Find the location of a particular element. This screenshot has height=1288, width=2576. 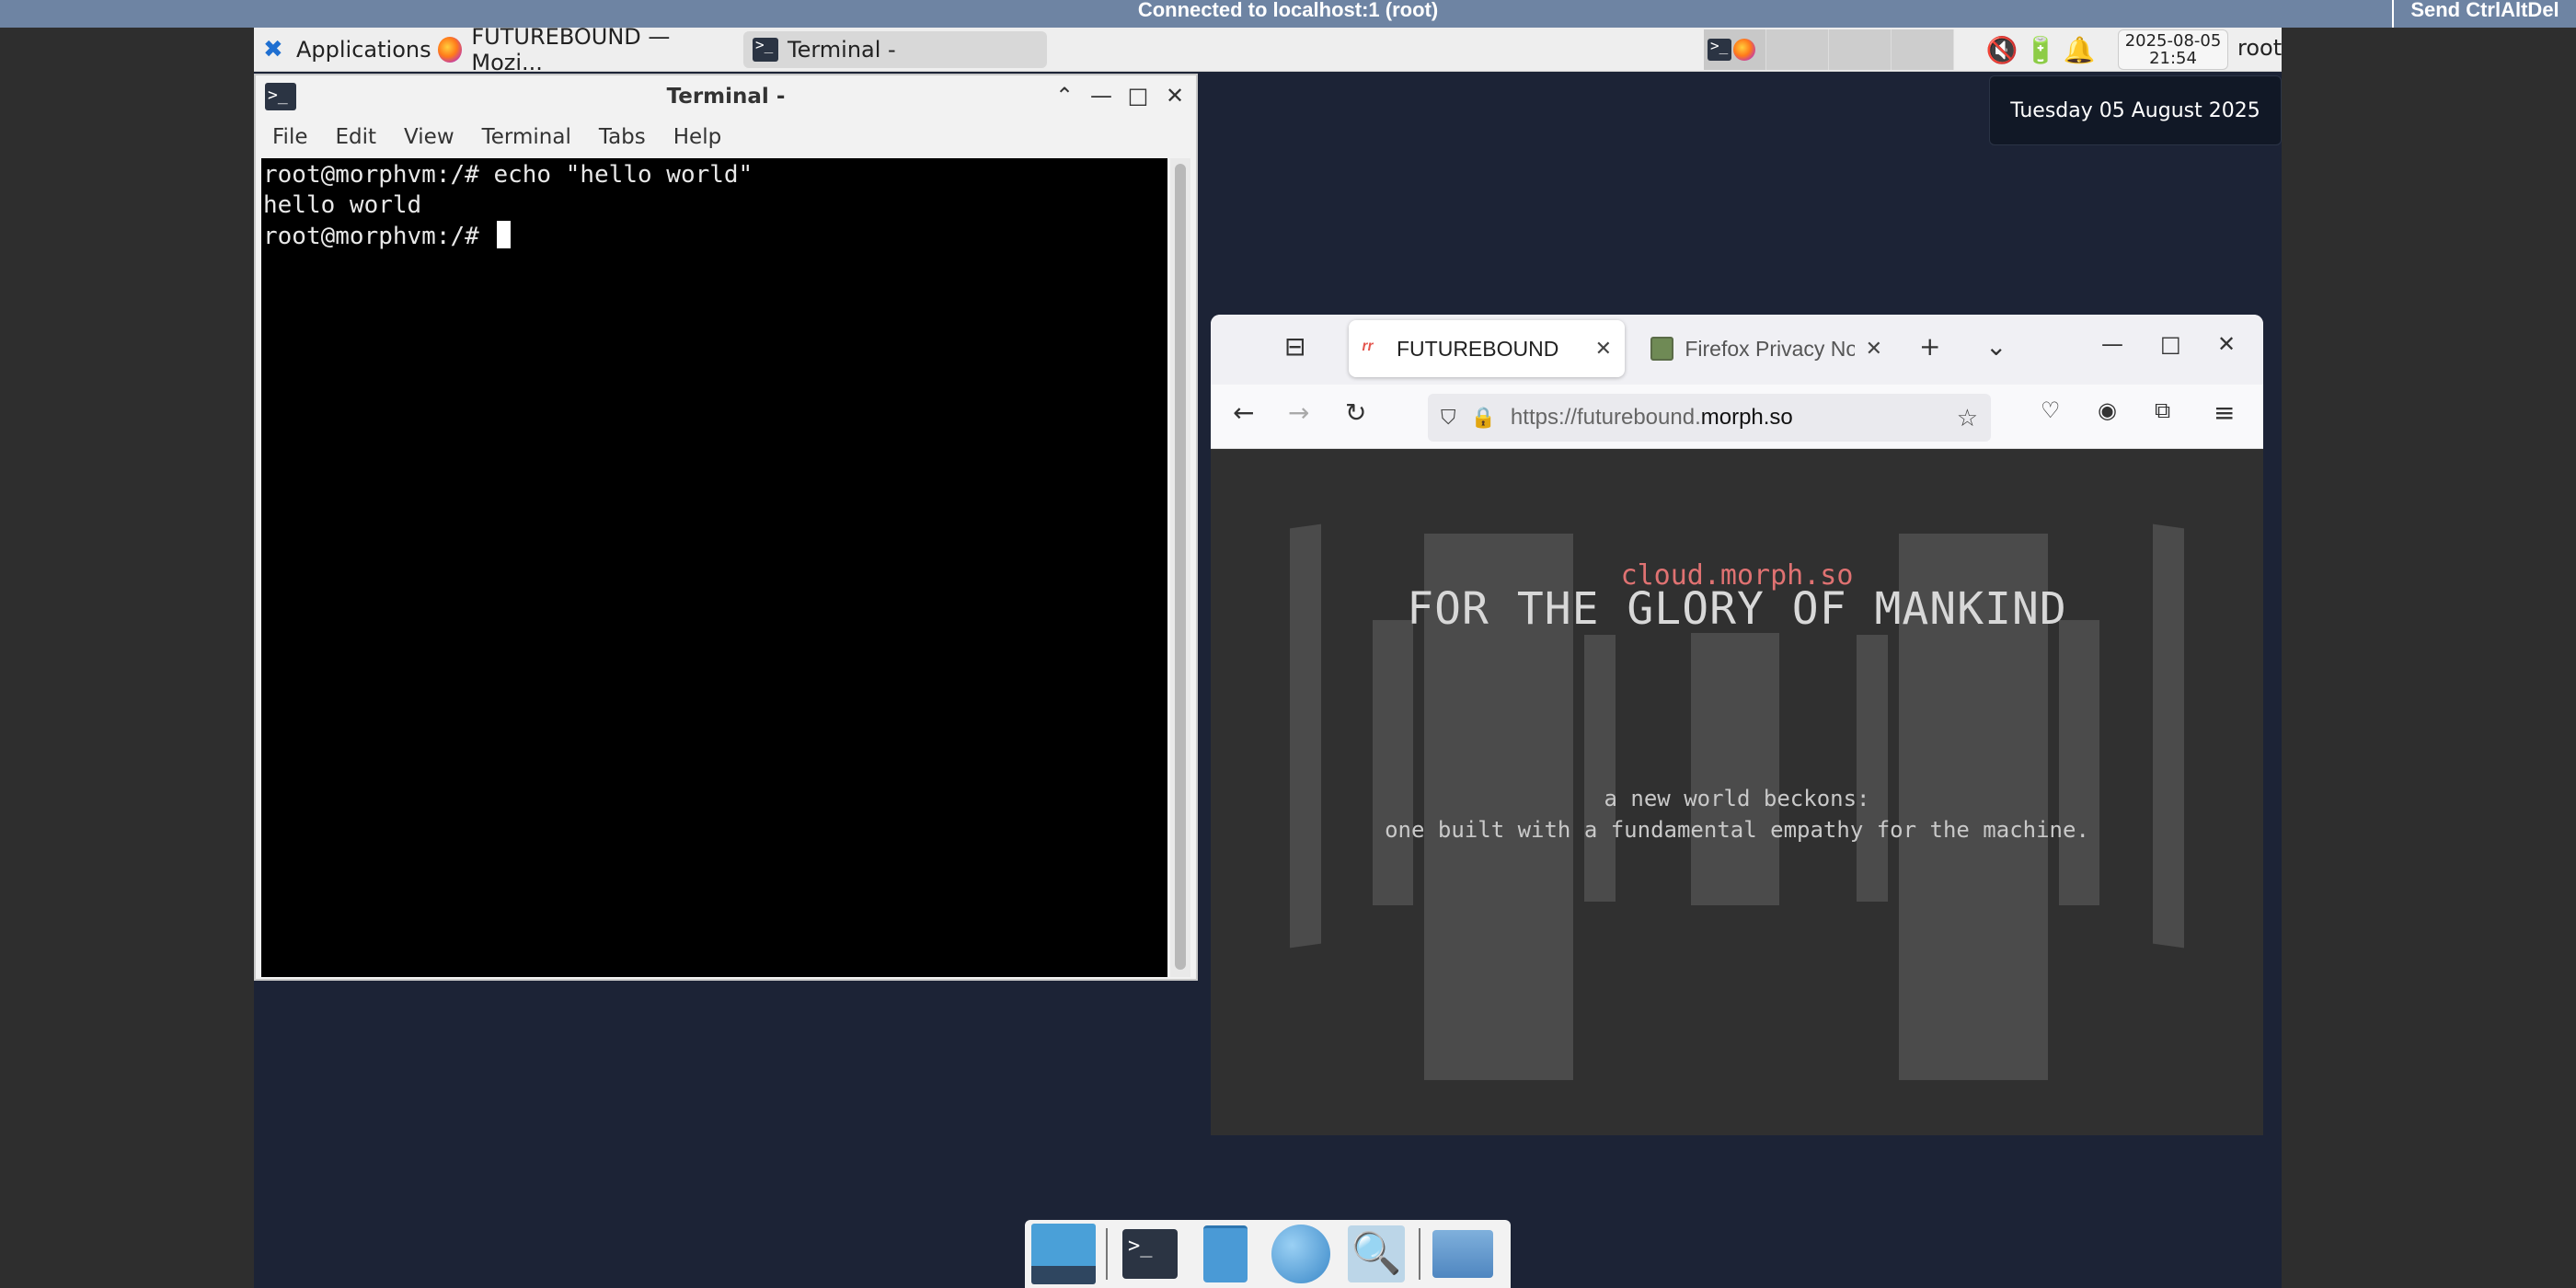

send-ctrl-alt-del-button: Send CtrlAltDel is located at coordinates (2484, 14).